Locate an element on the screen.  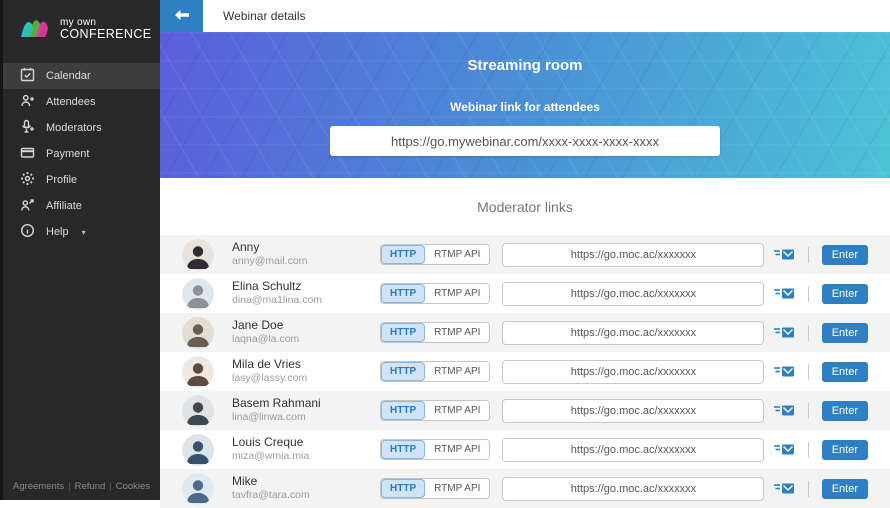
app-logo: my own CONFERENCE is located at coordinates (81, 28).